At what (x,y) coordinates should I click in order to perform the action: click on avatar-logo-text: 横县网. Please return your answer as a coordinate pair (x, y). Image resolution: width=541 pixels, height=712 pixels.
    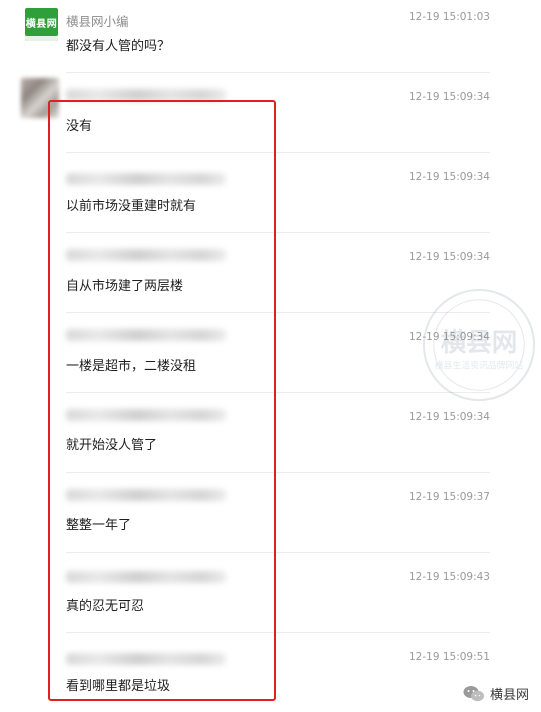
    Looking at the image, I should click on (41, 24).